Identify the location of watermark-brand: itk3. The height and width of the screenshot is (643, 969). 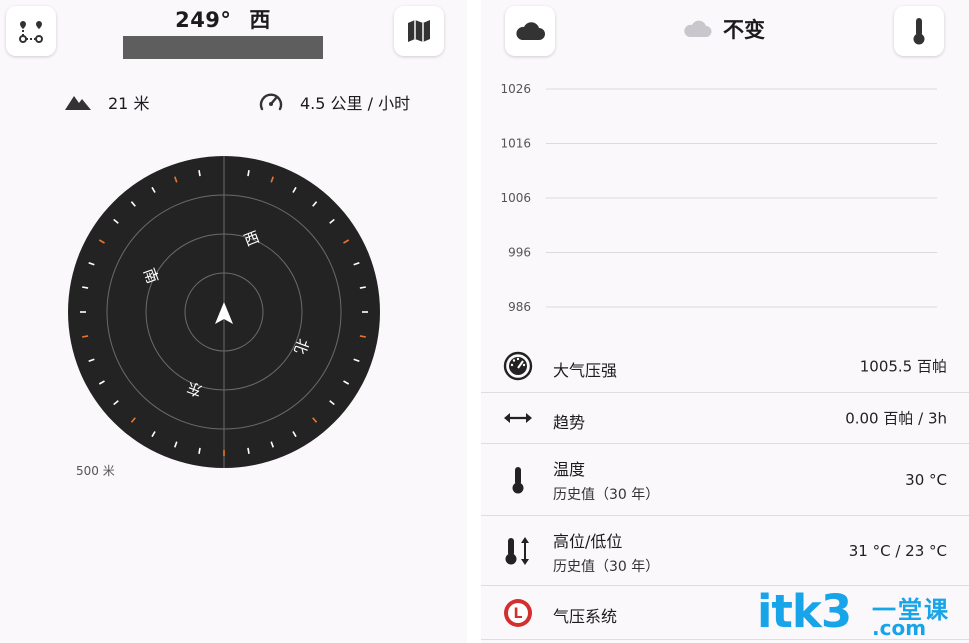
(804, 611).